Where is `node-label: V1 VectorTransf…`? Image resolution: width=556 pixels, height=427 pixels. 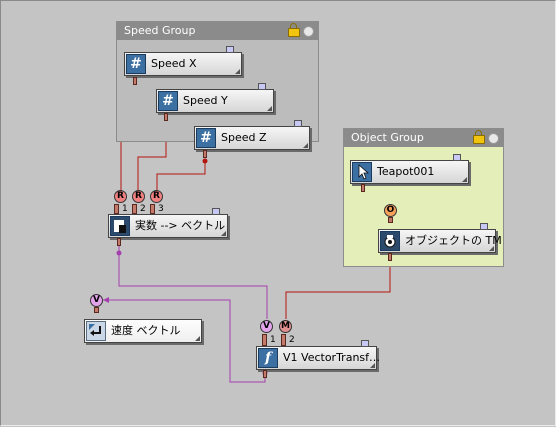
node-label: V1 VectorTransf… is located at coordinates (332, 357).